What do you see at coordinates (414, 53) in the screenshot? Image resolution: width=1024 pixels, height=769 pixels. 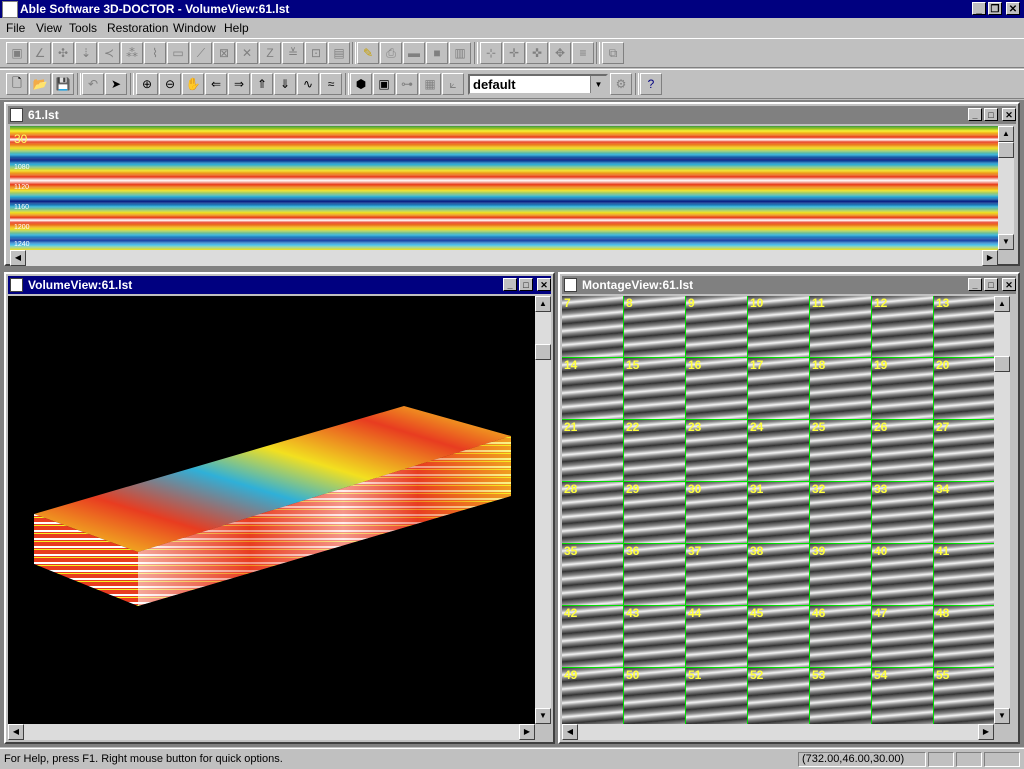 I see `tool-monitor-icon: ▬` at bounding box center [414, 53].